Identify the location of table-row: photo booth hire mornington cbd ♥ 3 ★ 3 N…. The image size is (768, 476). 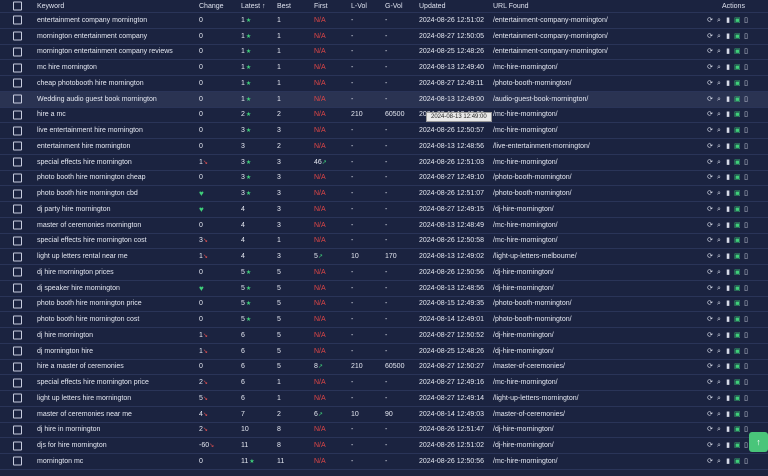
(384, 194).